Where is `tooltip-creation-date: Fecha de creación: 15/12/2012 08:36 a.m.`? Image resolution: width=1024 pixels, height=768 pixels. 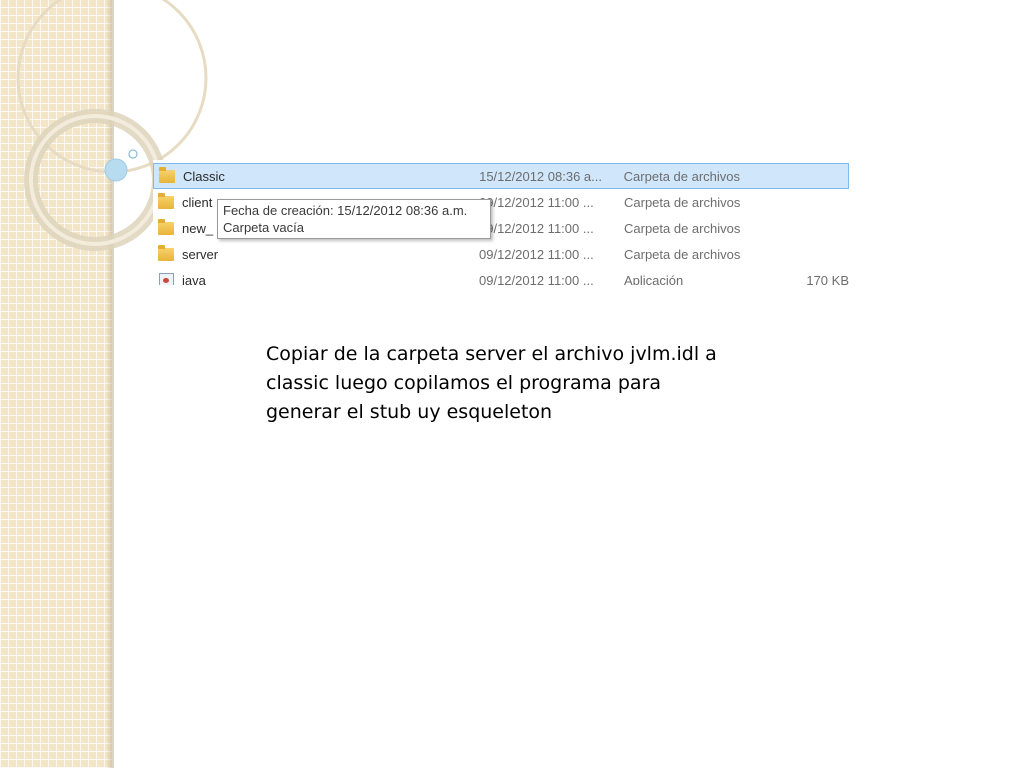
tooltip-creation-date: Fecha de creación: 15/12/2012 08:36 a.m. is located at coordinates (345, 210).